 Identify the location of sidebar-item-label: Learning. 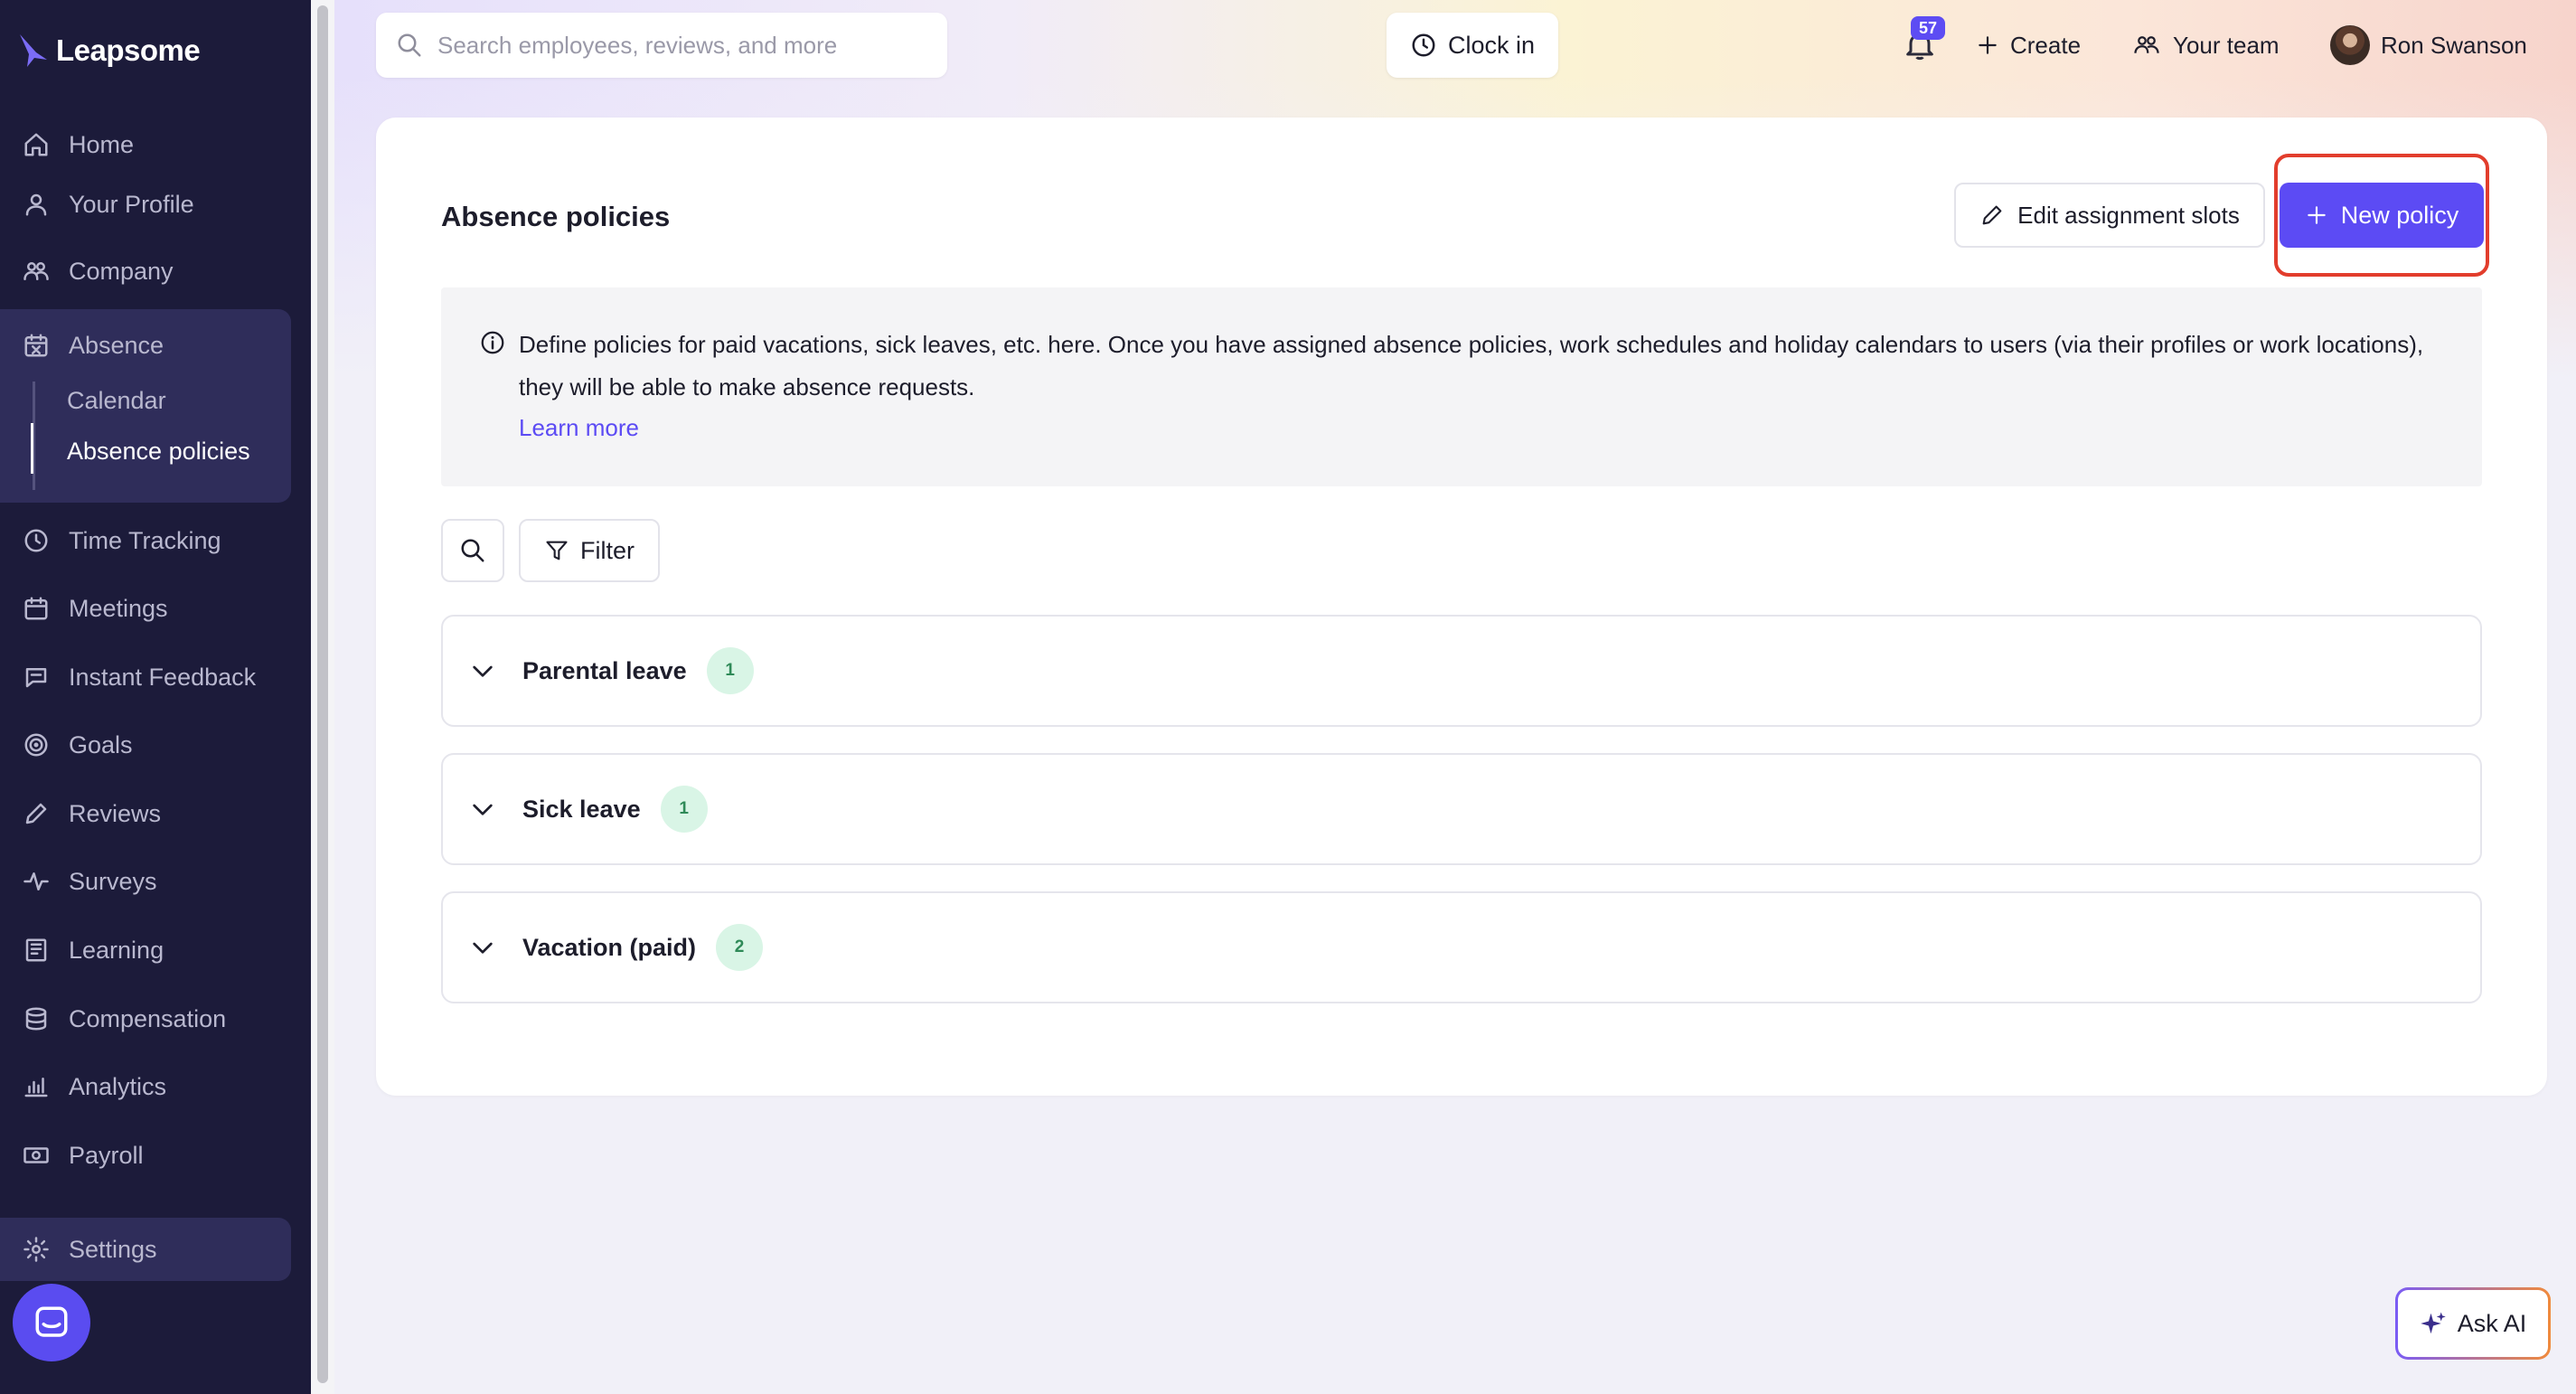
(117, 950).